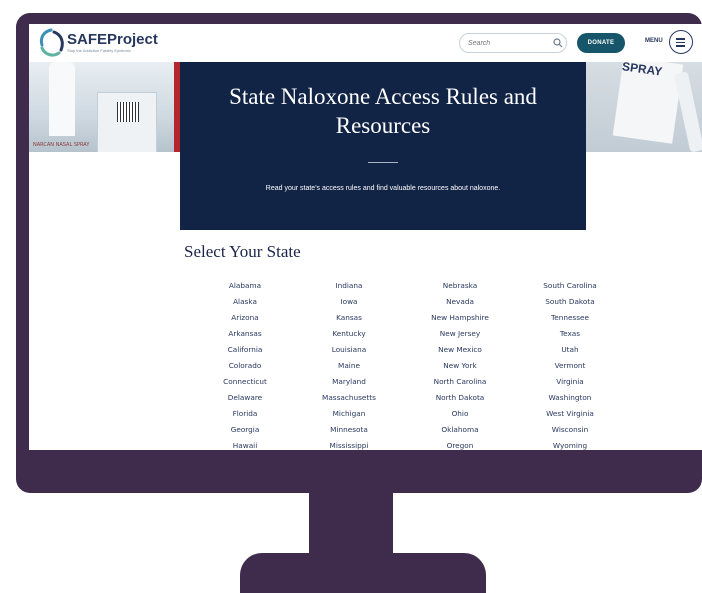  What do you see at coordinates (570, 444) in the screenshot?
I see `state-link: Wyoming` at bounding box center [570, 444].